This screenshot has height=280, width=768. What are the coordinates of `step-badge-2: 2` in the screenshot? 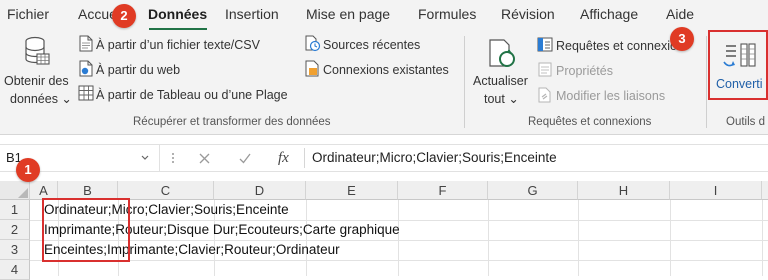 It's located at (124, 16).